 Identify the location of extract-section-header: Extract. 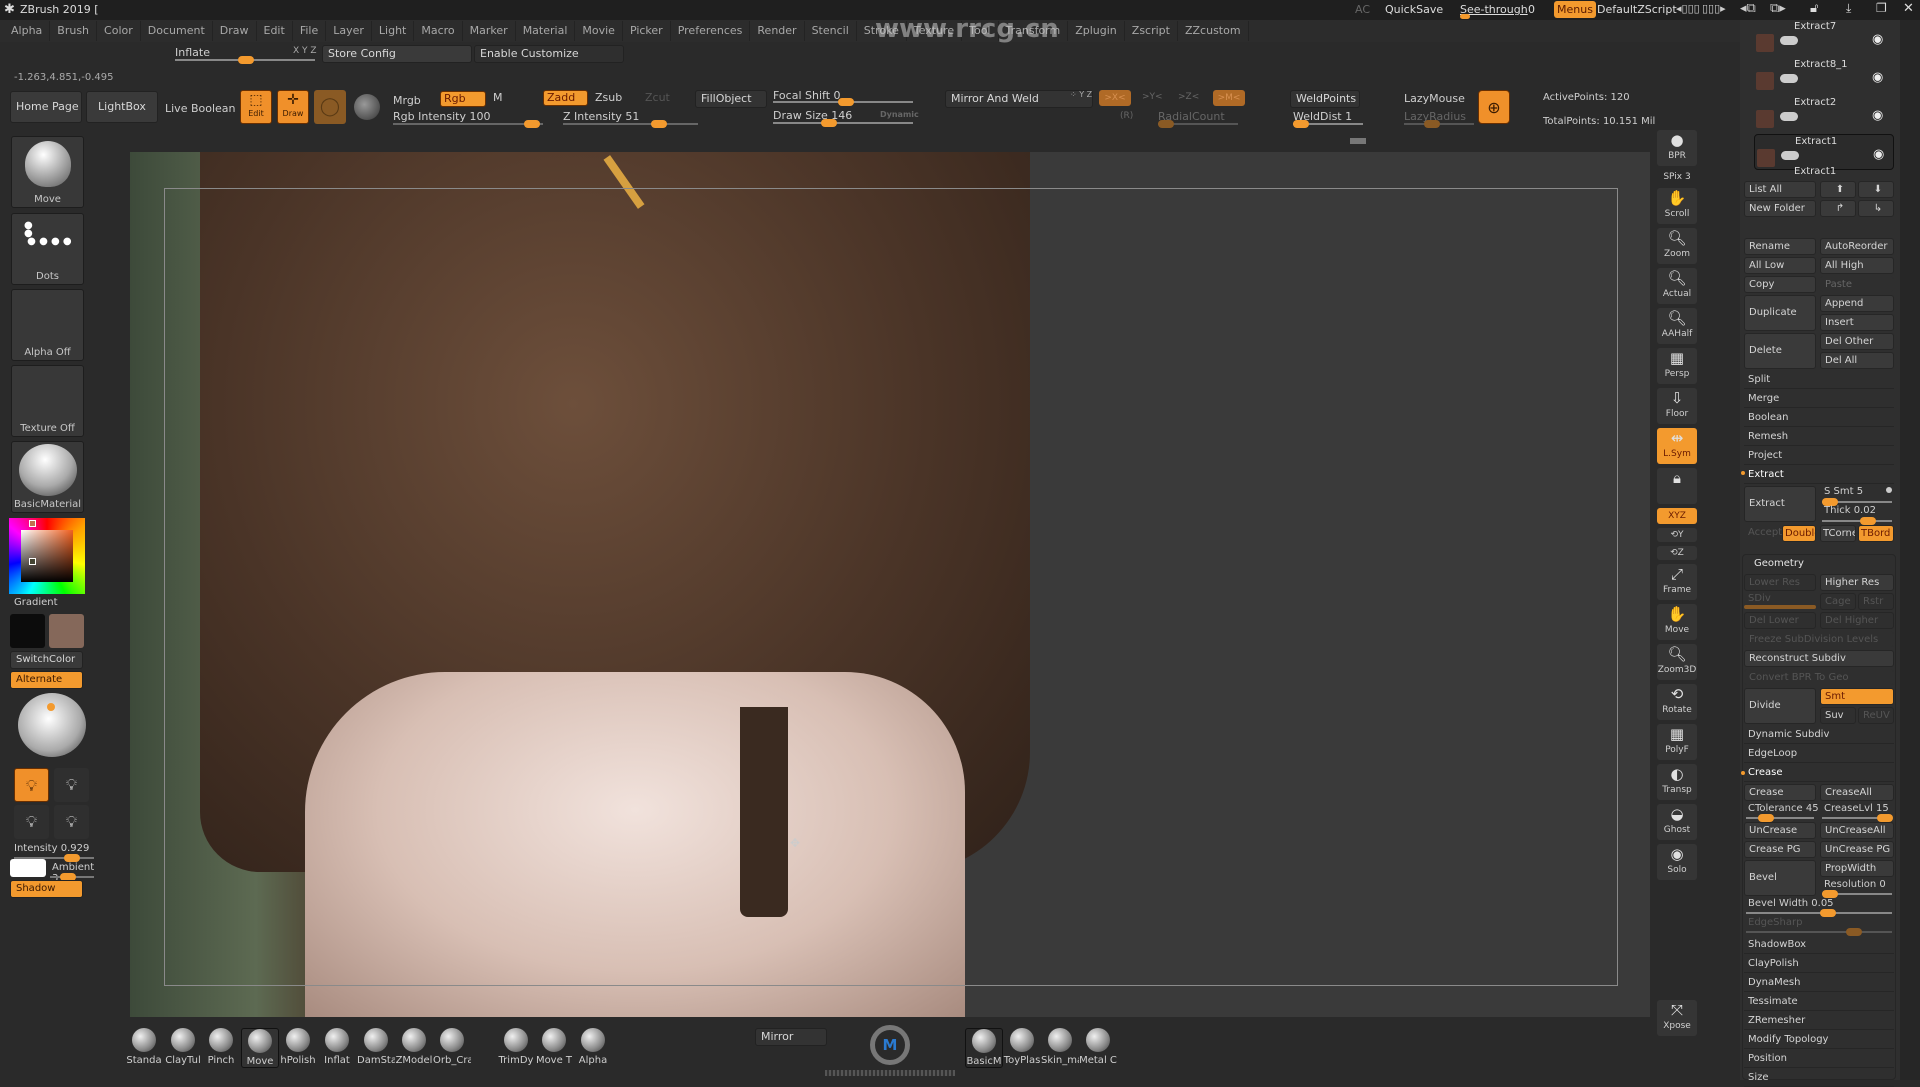
(1819, 475).